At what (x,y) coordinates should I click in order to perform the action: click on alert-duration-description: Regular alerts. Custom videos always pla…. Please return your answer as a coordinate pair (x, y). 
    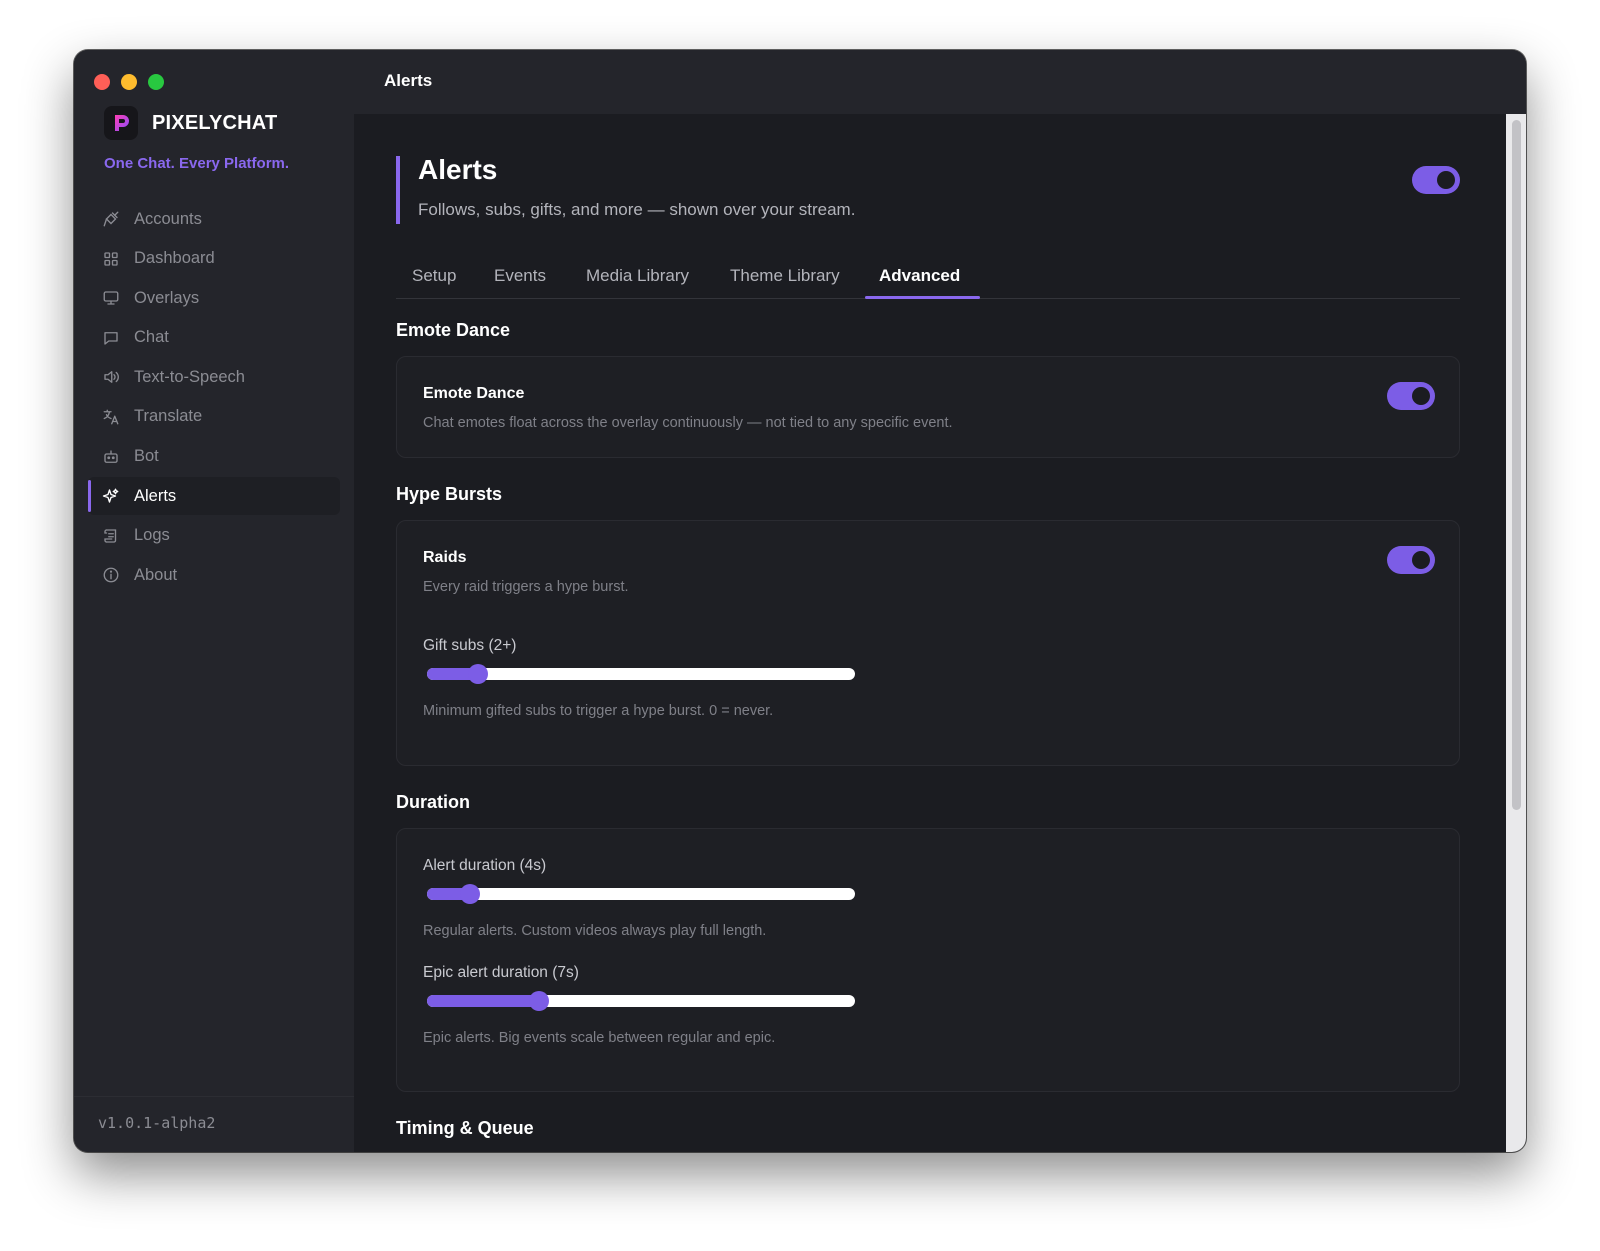
    Looking at the image, I should click on (595, 931).